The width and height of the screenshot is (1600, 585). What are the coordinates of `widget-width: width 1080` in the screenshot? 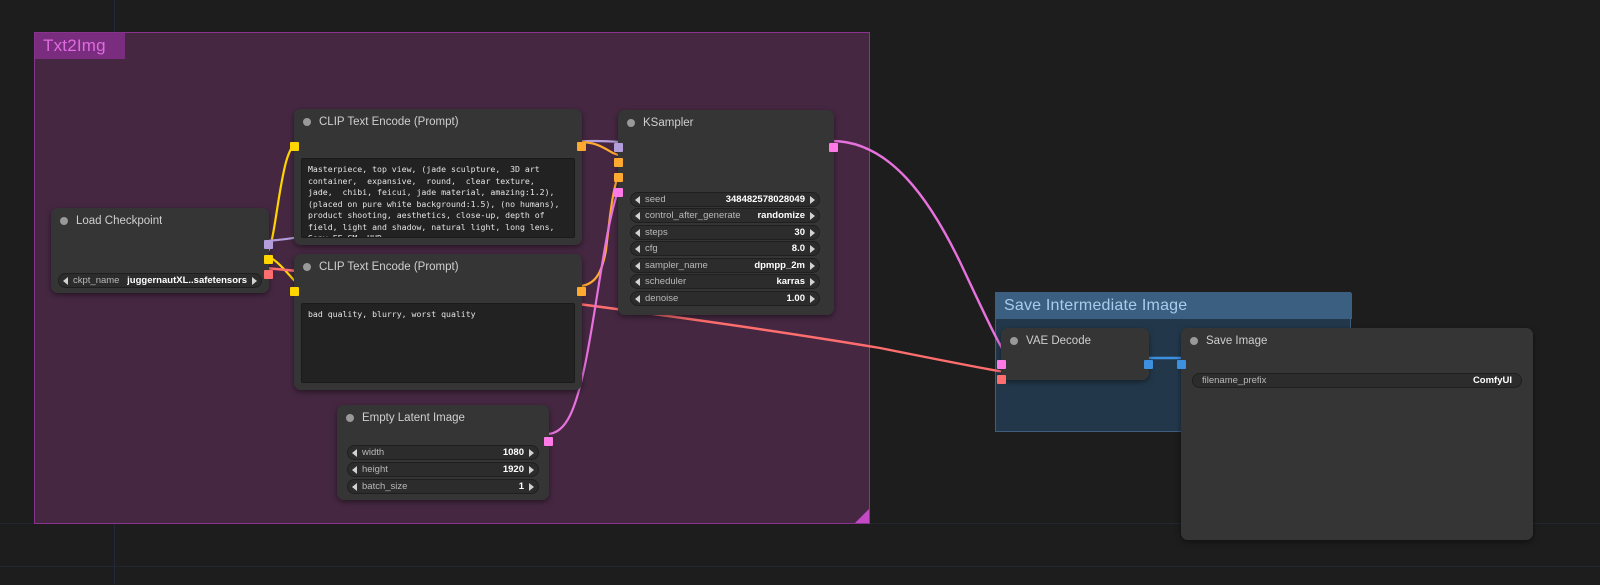 It's located at (443, 452).